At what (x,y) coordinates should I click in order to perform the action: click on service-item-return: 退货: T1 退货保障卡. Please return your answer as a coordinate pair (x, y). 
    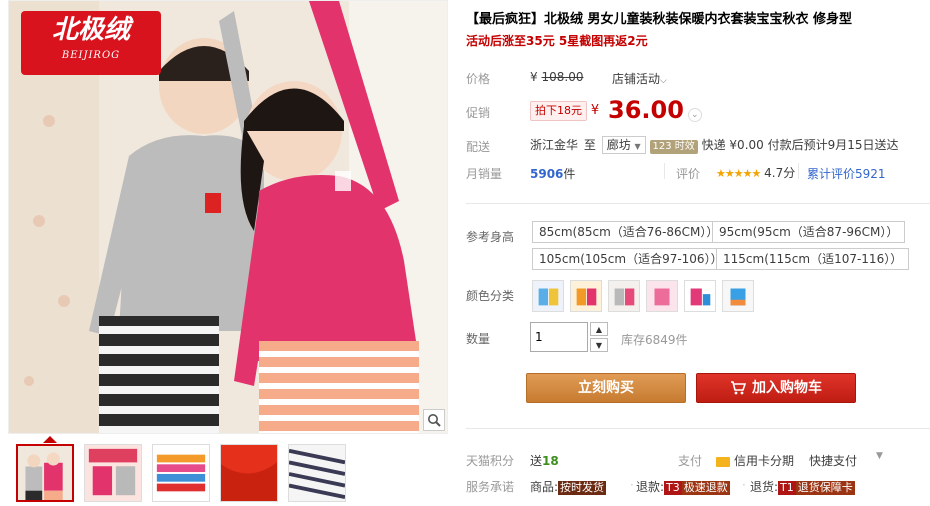
    Looking at the image, I should click on (802, 486).